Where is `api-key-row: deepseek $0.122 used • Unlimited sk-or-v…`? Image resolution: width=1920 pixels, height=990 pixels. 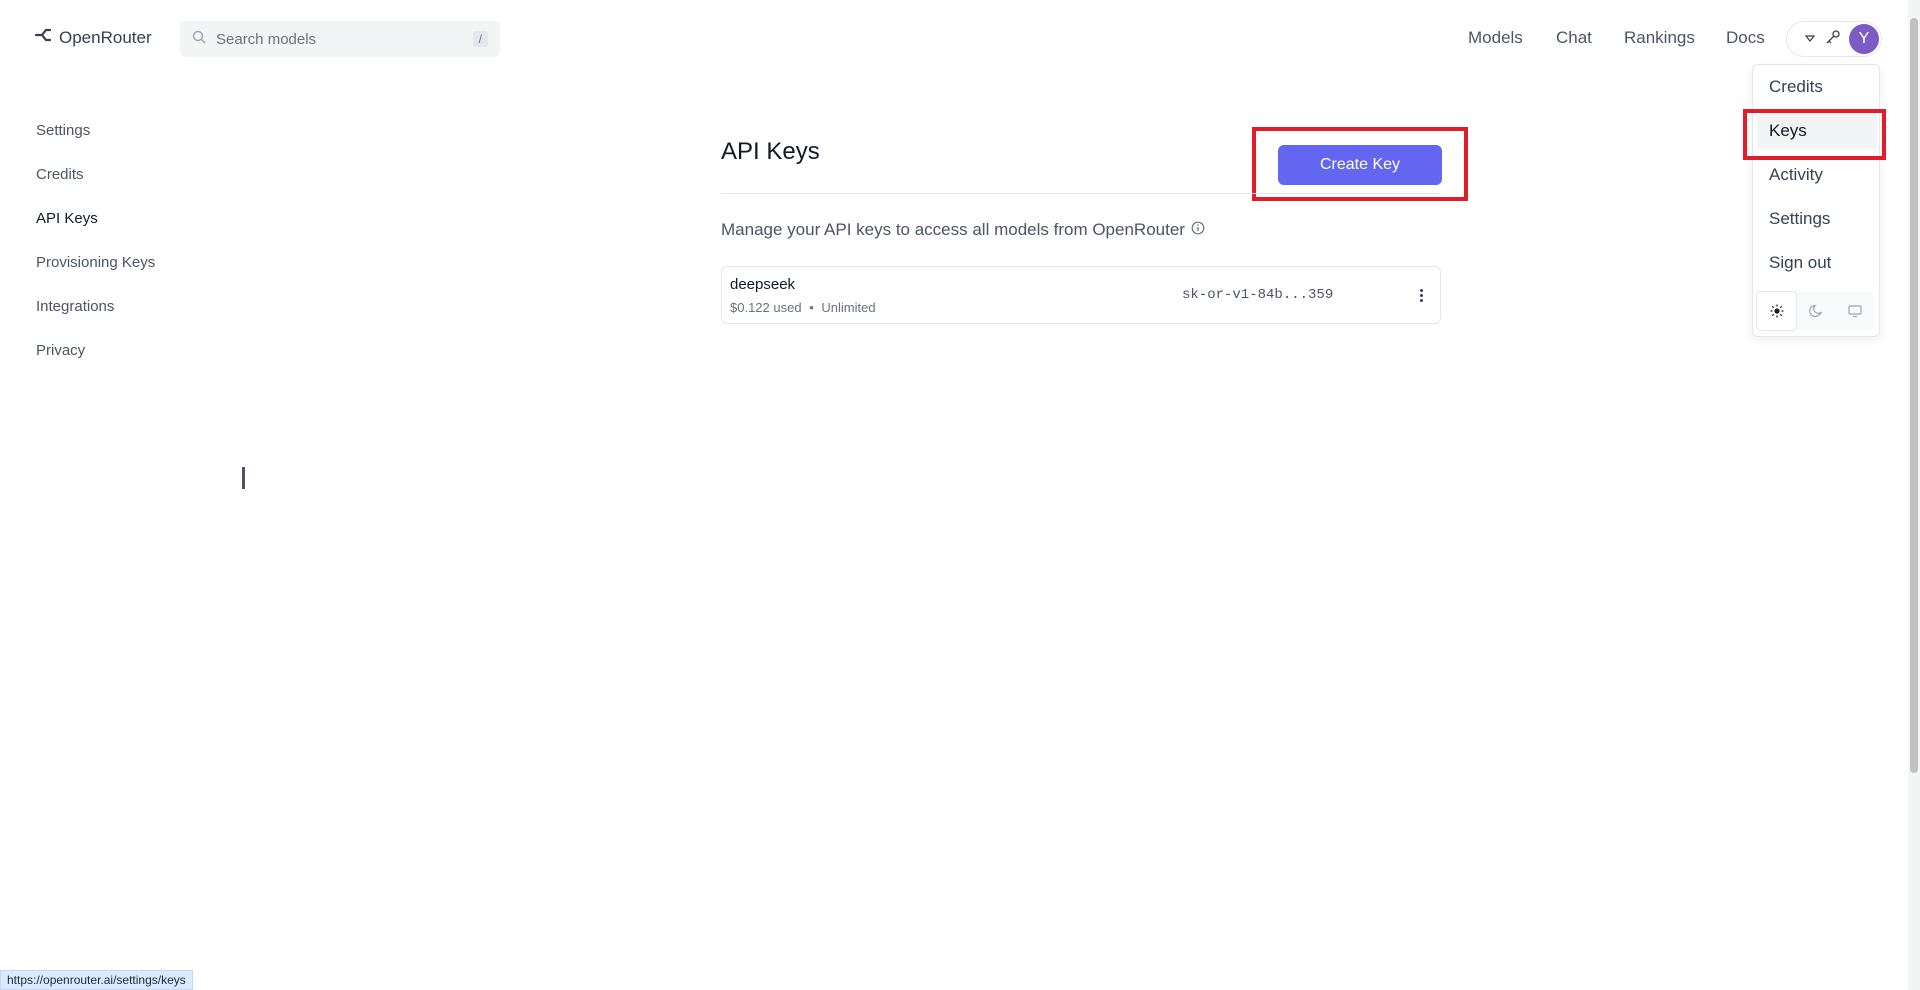
api-key-row: deepseek $0.122 used • Unlimited sk-or-v… is located at coordinates (1081, 295).